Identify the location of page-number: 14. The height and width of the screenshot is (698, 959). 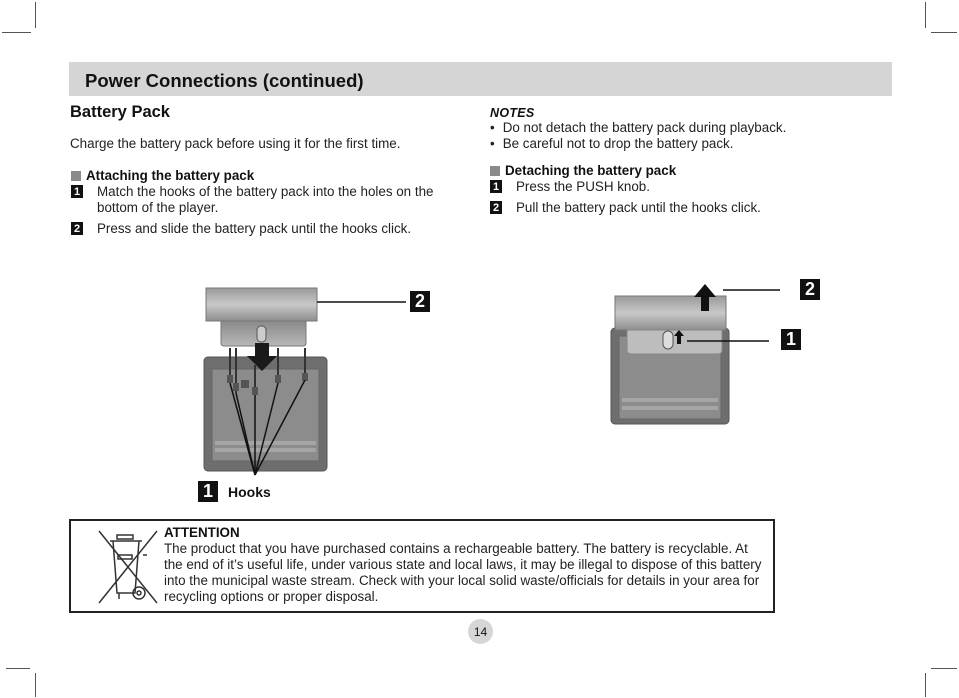
(480, 631).